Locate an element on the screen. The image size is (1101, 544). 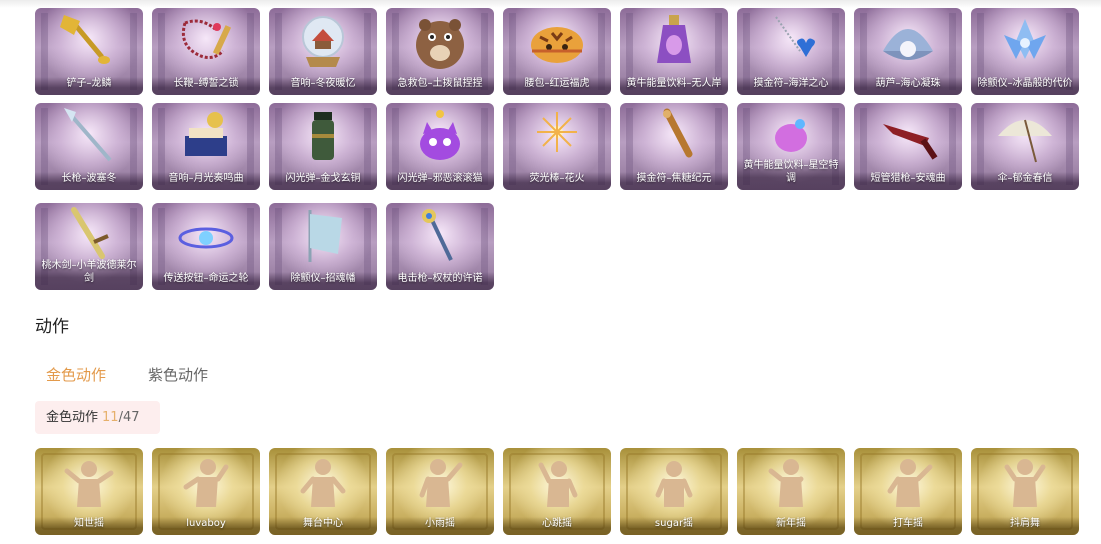
item-label: 长枪–波塞冬 is located at coordinates (89, 181).